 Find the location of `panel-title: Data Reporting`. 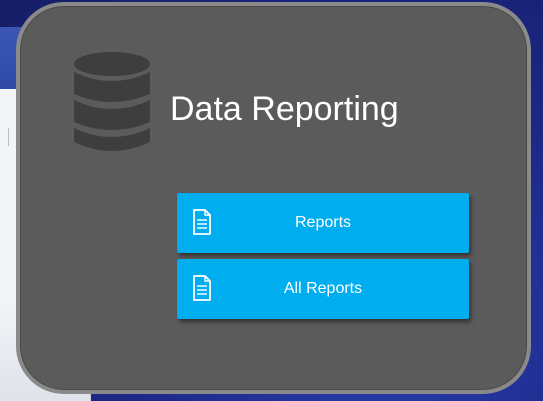

panel-title: Data Reporting is located at coordinates (284, 109).